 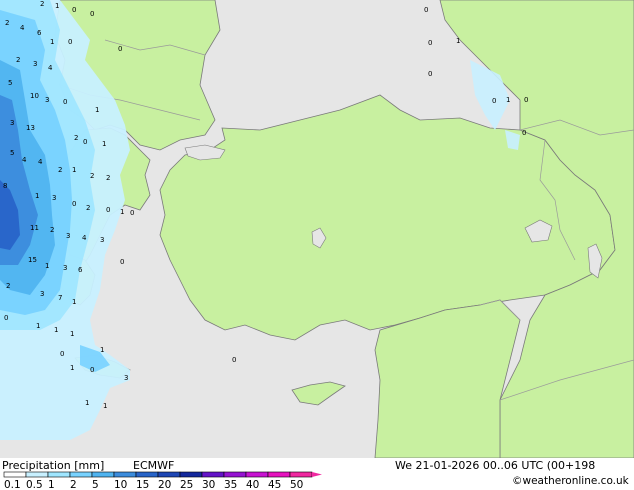 What do you see at coordinates (34, 96) in the screenshot?
I see `precip-value-label: 10` at bounding box center [34, 96].